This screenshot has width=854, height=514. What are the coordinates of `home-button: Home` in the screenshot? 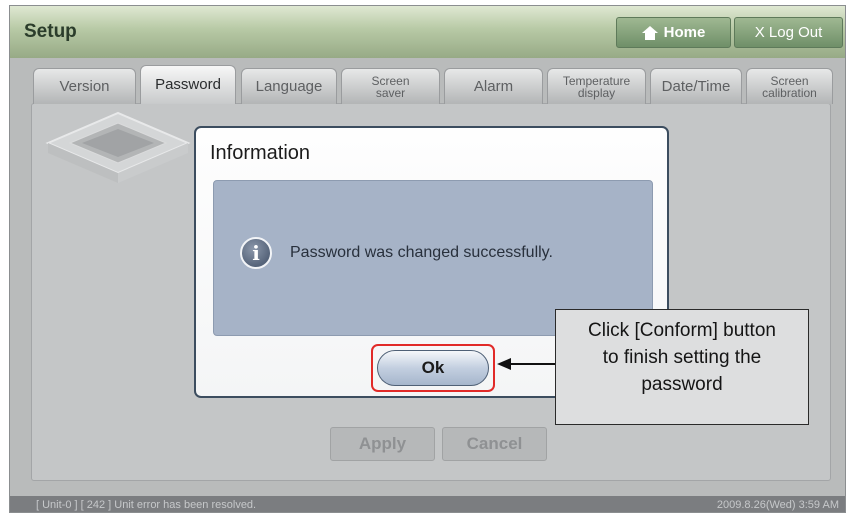 It's located at (673, 32).